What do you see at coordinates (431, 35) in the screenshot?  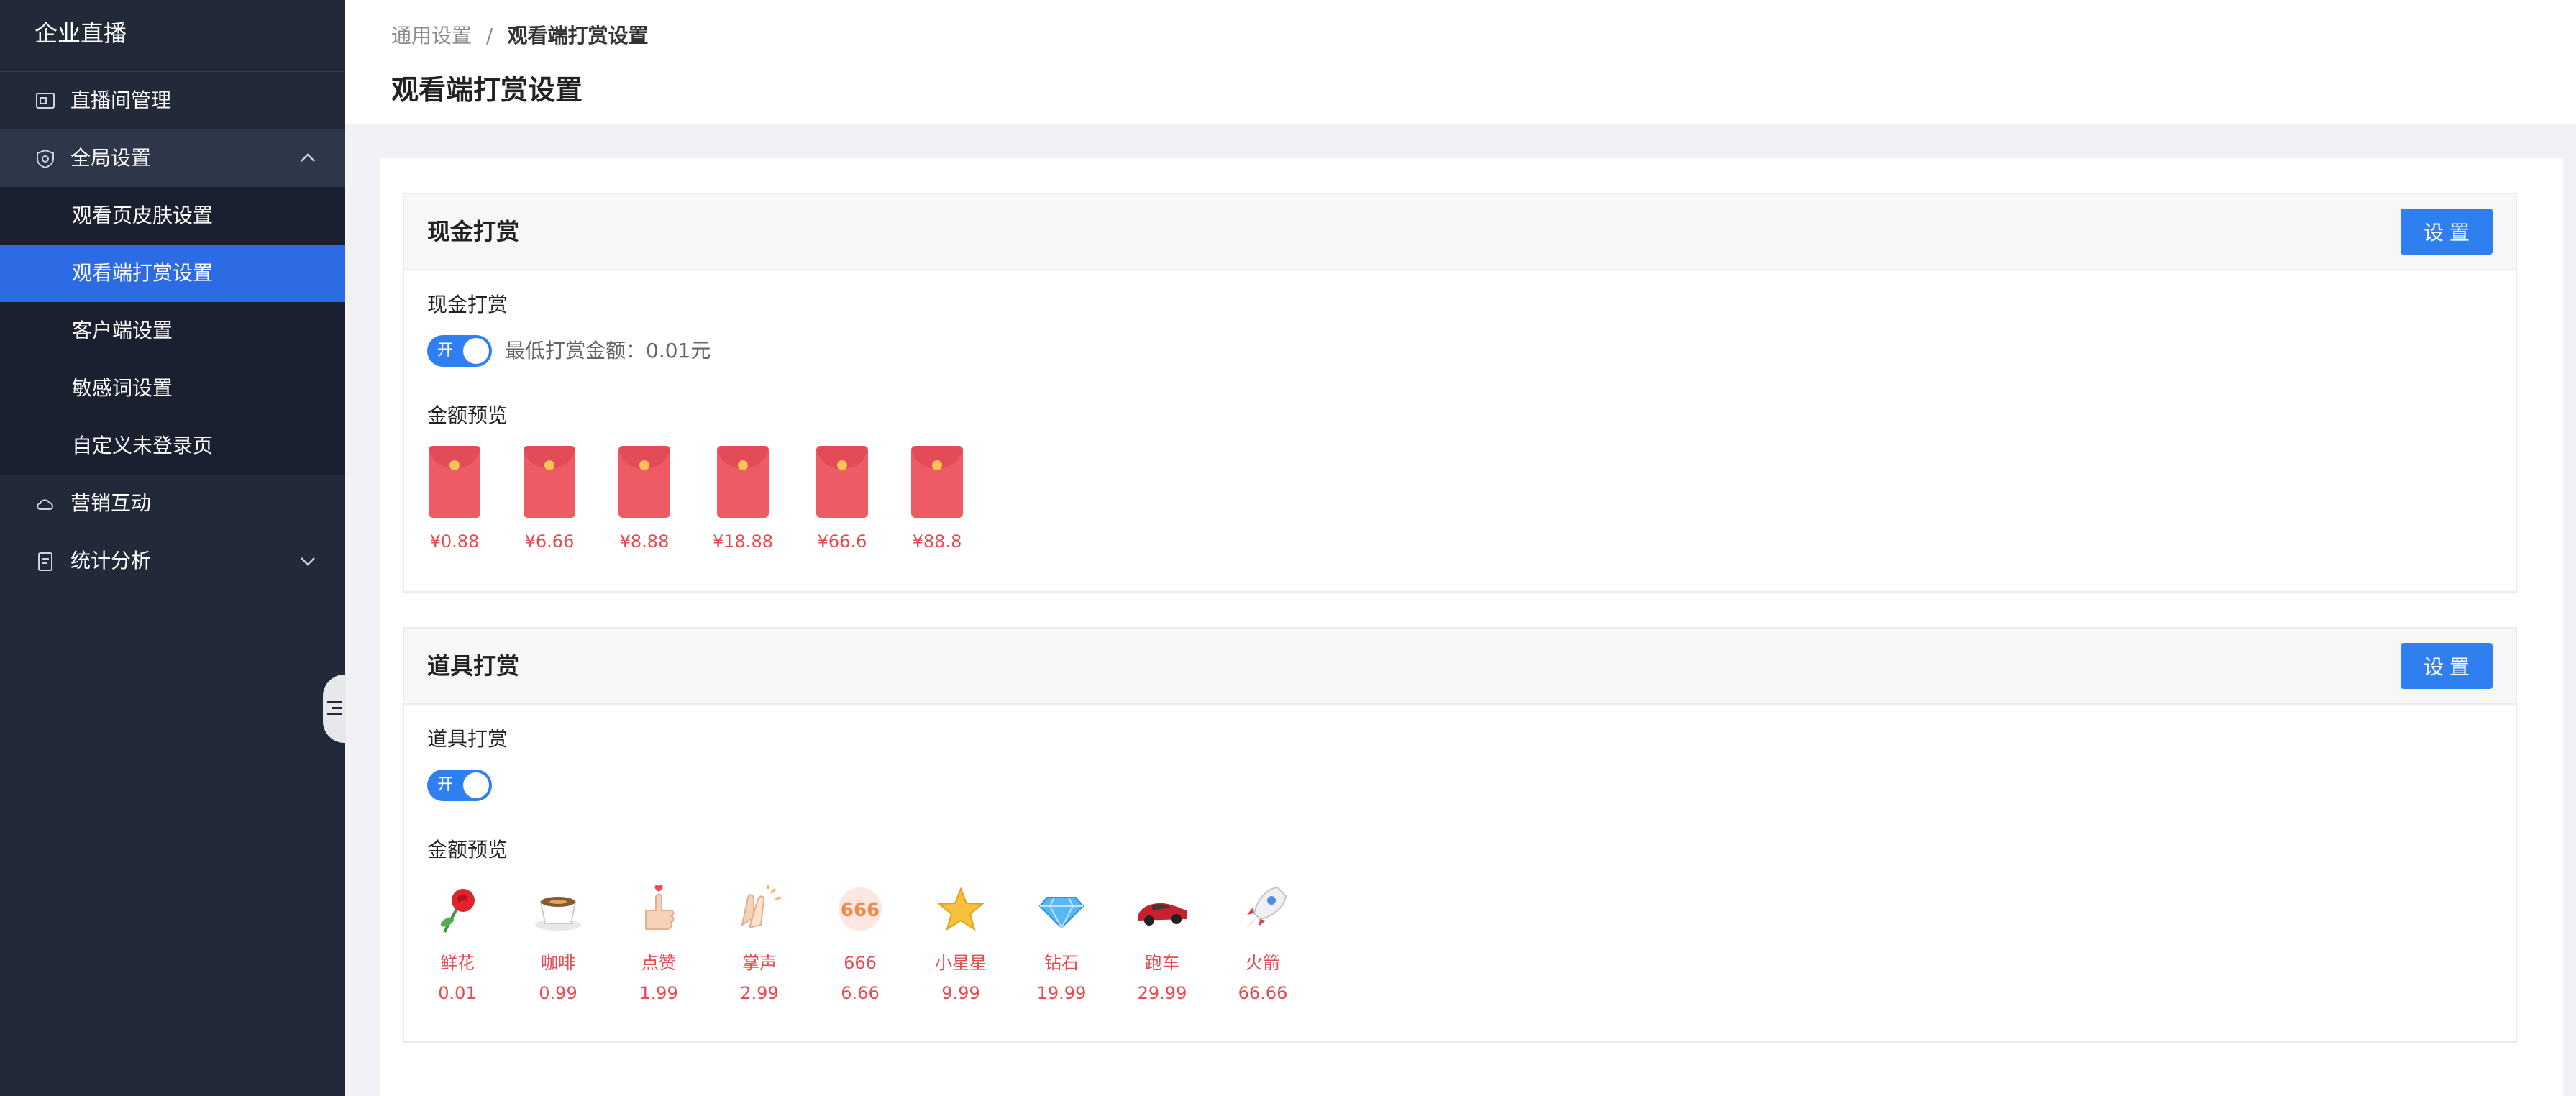 I see `breadcrumb-parent: 通用设置` at bounding box center [431, 35].